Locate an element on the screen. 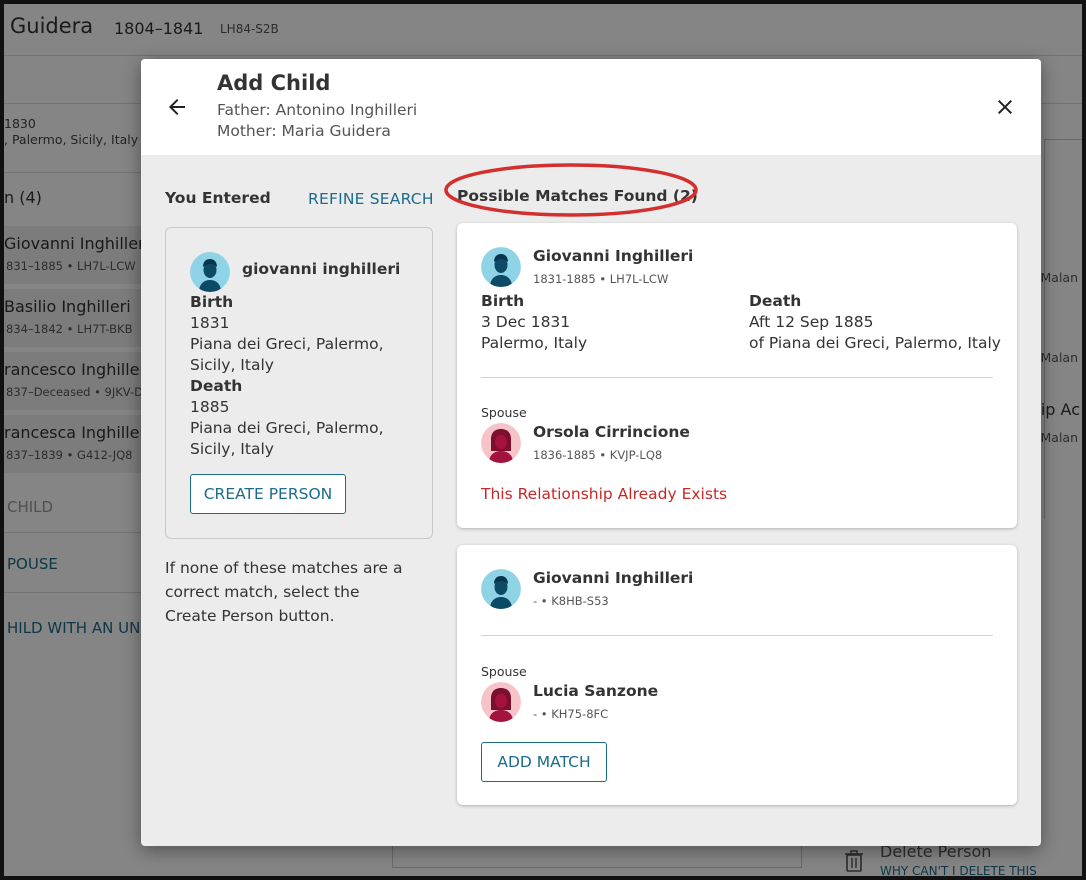 This screenshot has height=880, width=1086. close-icon is located at coordinates (1005, 107).